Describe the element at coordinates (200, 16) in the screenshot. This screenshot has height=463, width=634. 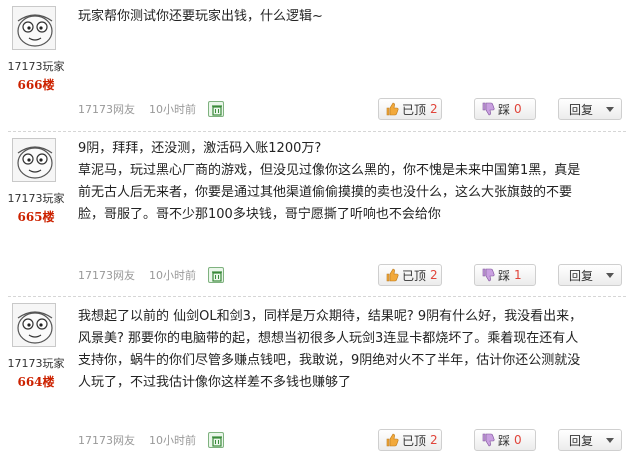
I see `comment-line: 玩家帮你测试你还要玩家出钱，什么逻辑~` at that location.